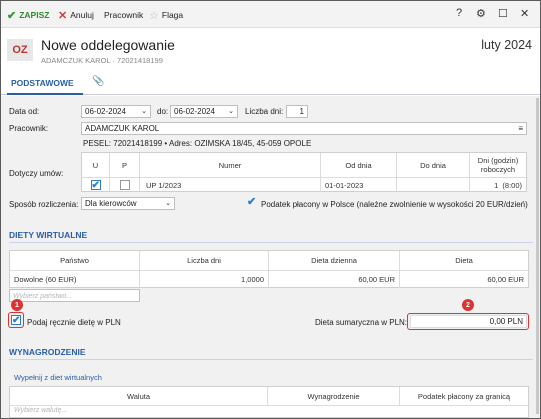 This screenshot has width=541, height=419. I want to click on contracts-label: Dotyczy umów:, so click(36, 173).